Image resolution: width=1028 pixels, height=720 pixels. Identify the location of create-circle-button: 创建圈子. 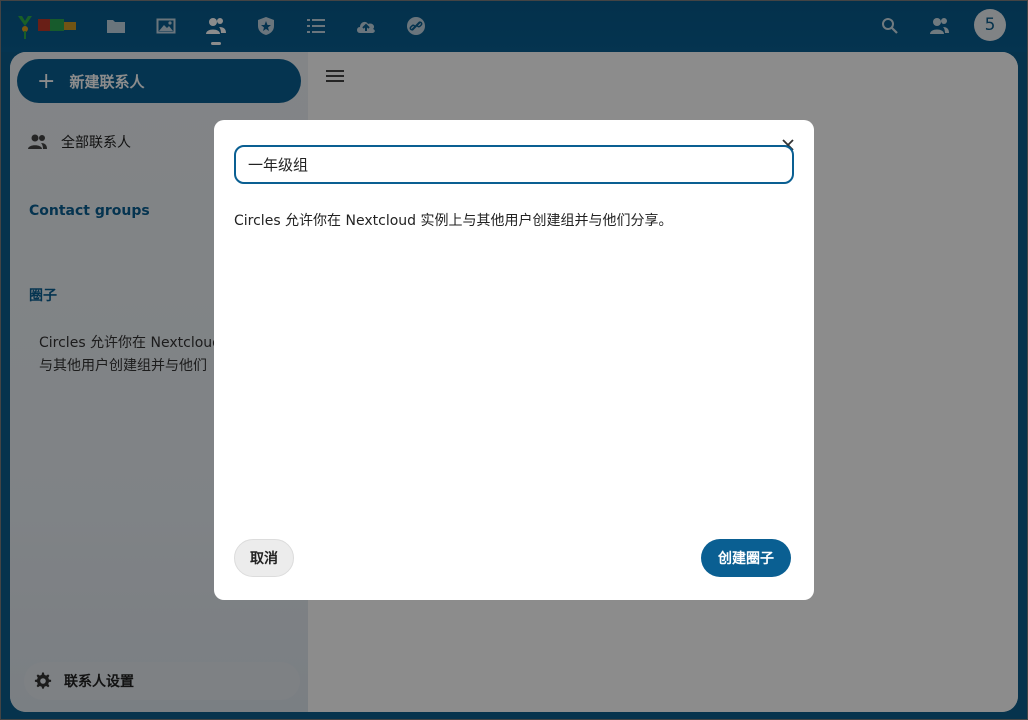
(746, 558).